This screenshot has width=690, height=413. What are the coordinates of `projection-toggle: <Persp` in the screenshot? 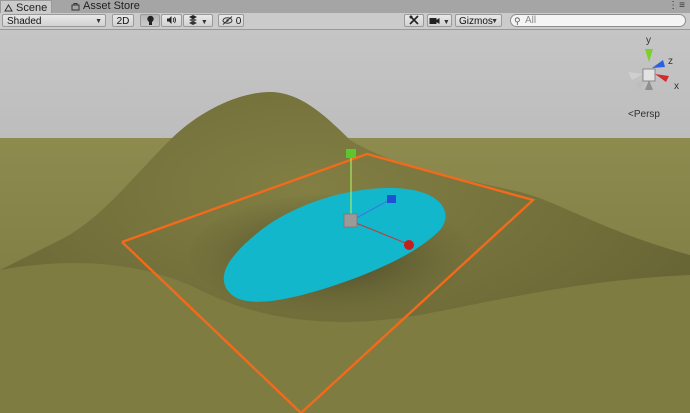 It's located at (644, 114).